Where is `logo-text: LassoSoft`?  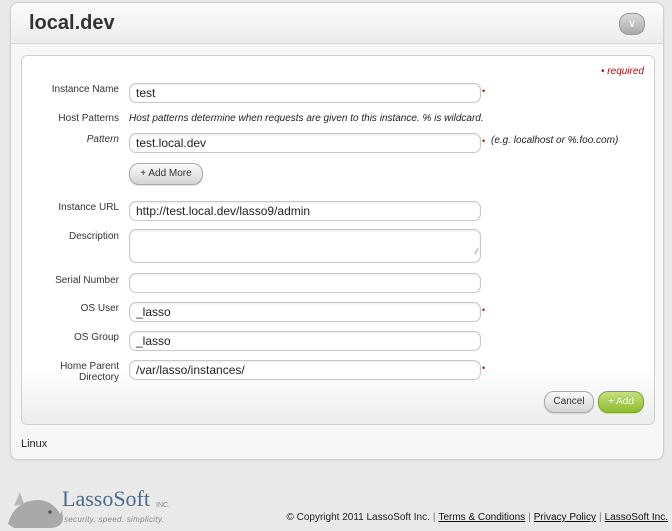 logo-text: LassoSoft is located at coordinates (106, 498).